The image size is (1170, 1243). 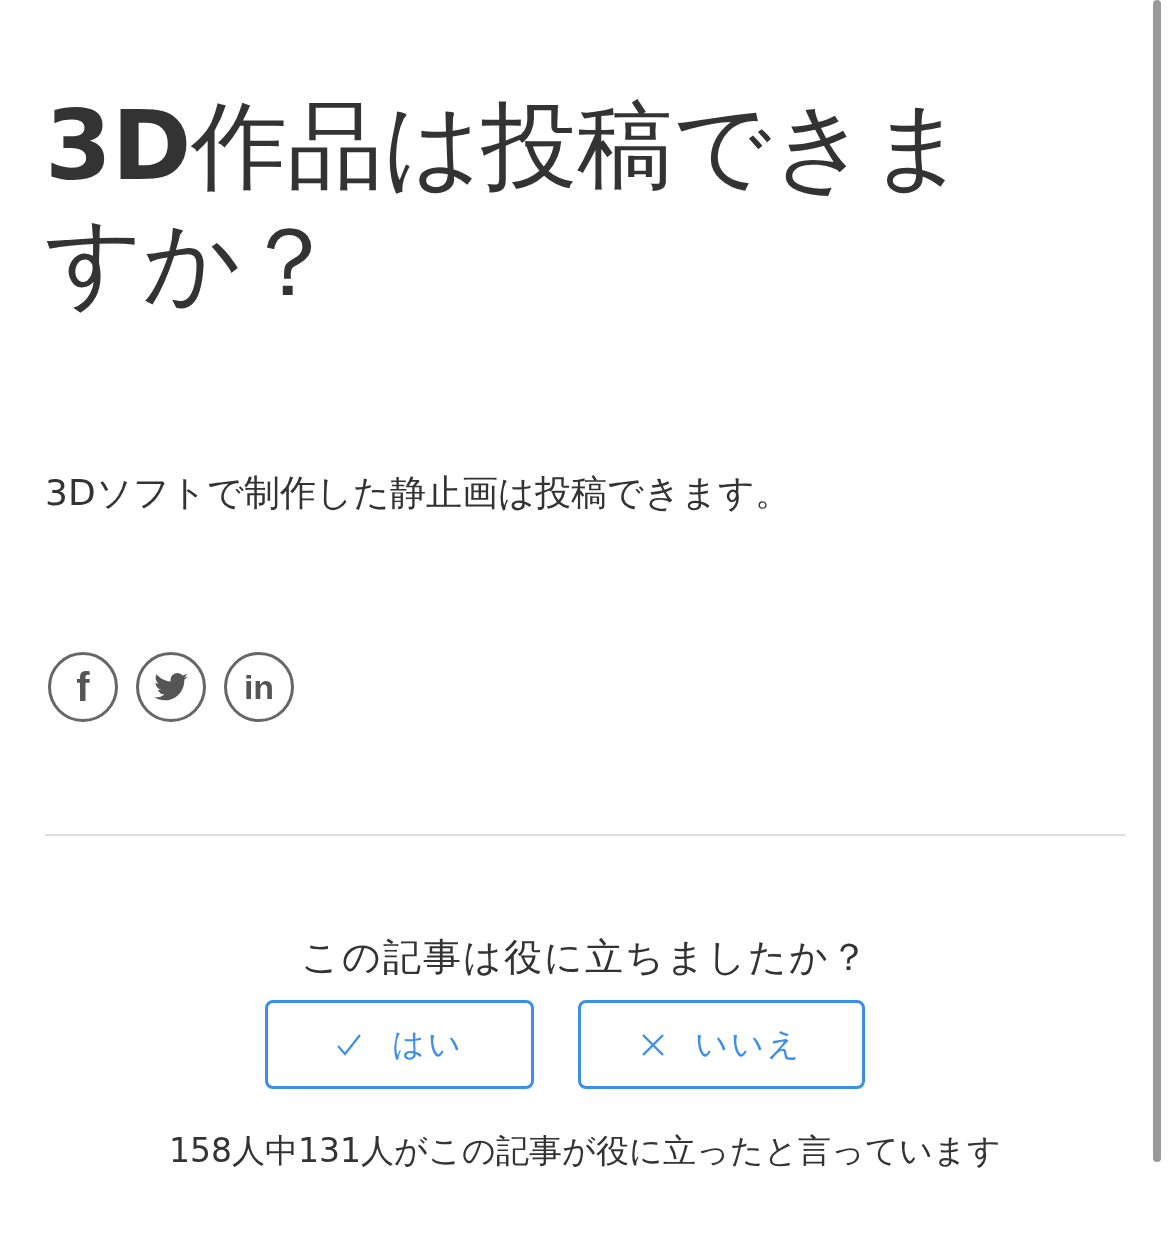 What do you see at coordinates (83, 687) in the screenshot?
I see `facebook-share-button: f` at bounding box center [83, 687].